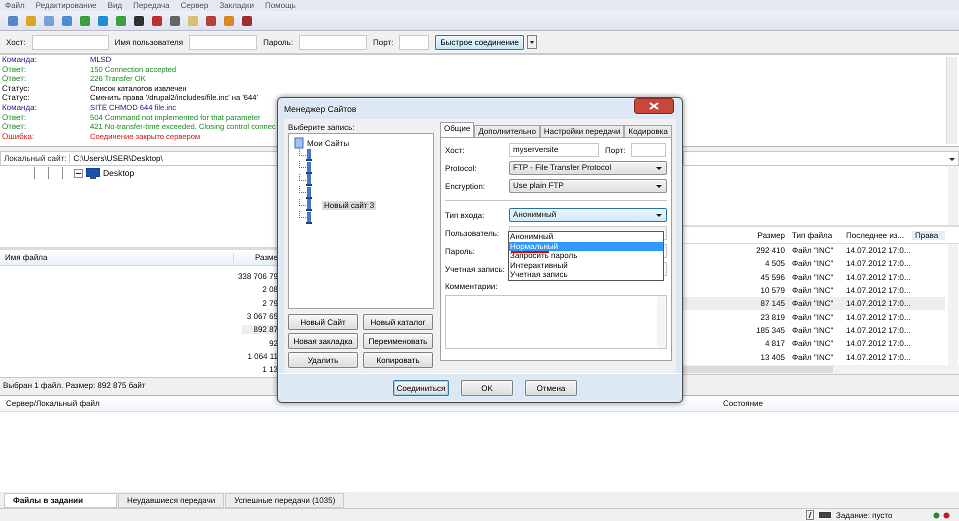  Describe the element at coordinates (465, 215) in the screenshot. I see `field-label: Тип входа:` at that location.